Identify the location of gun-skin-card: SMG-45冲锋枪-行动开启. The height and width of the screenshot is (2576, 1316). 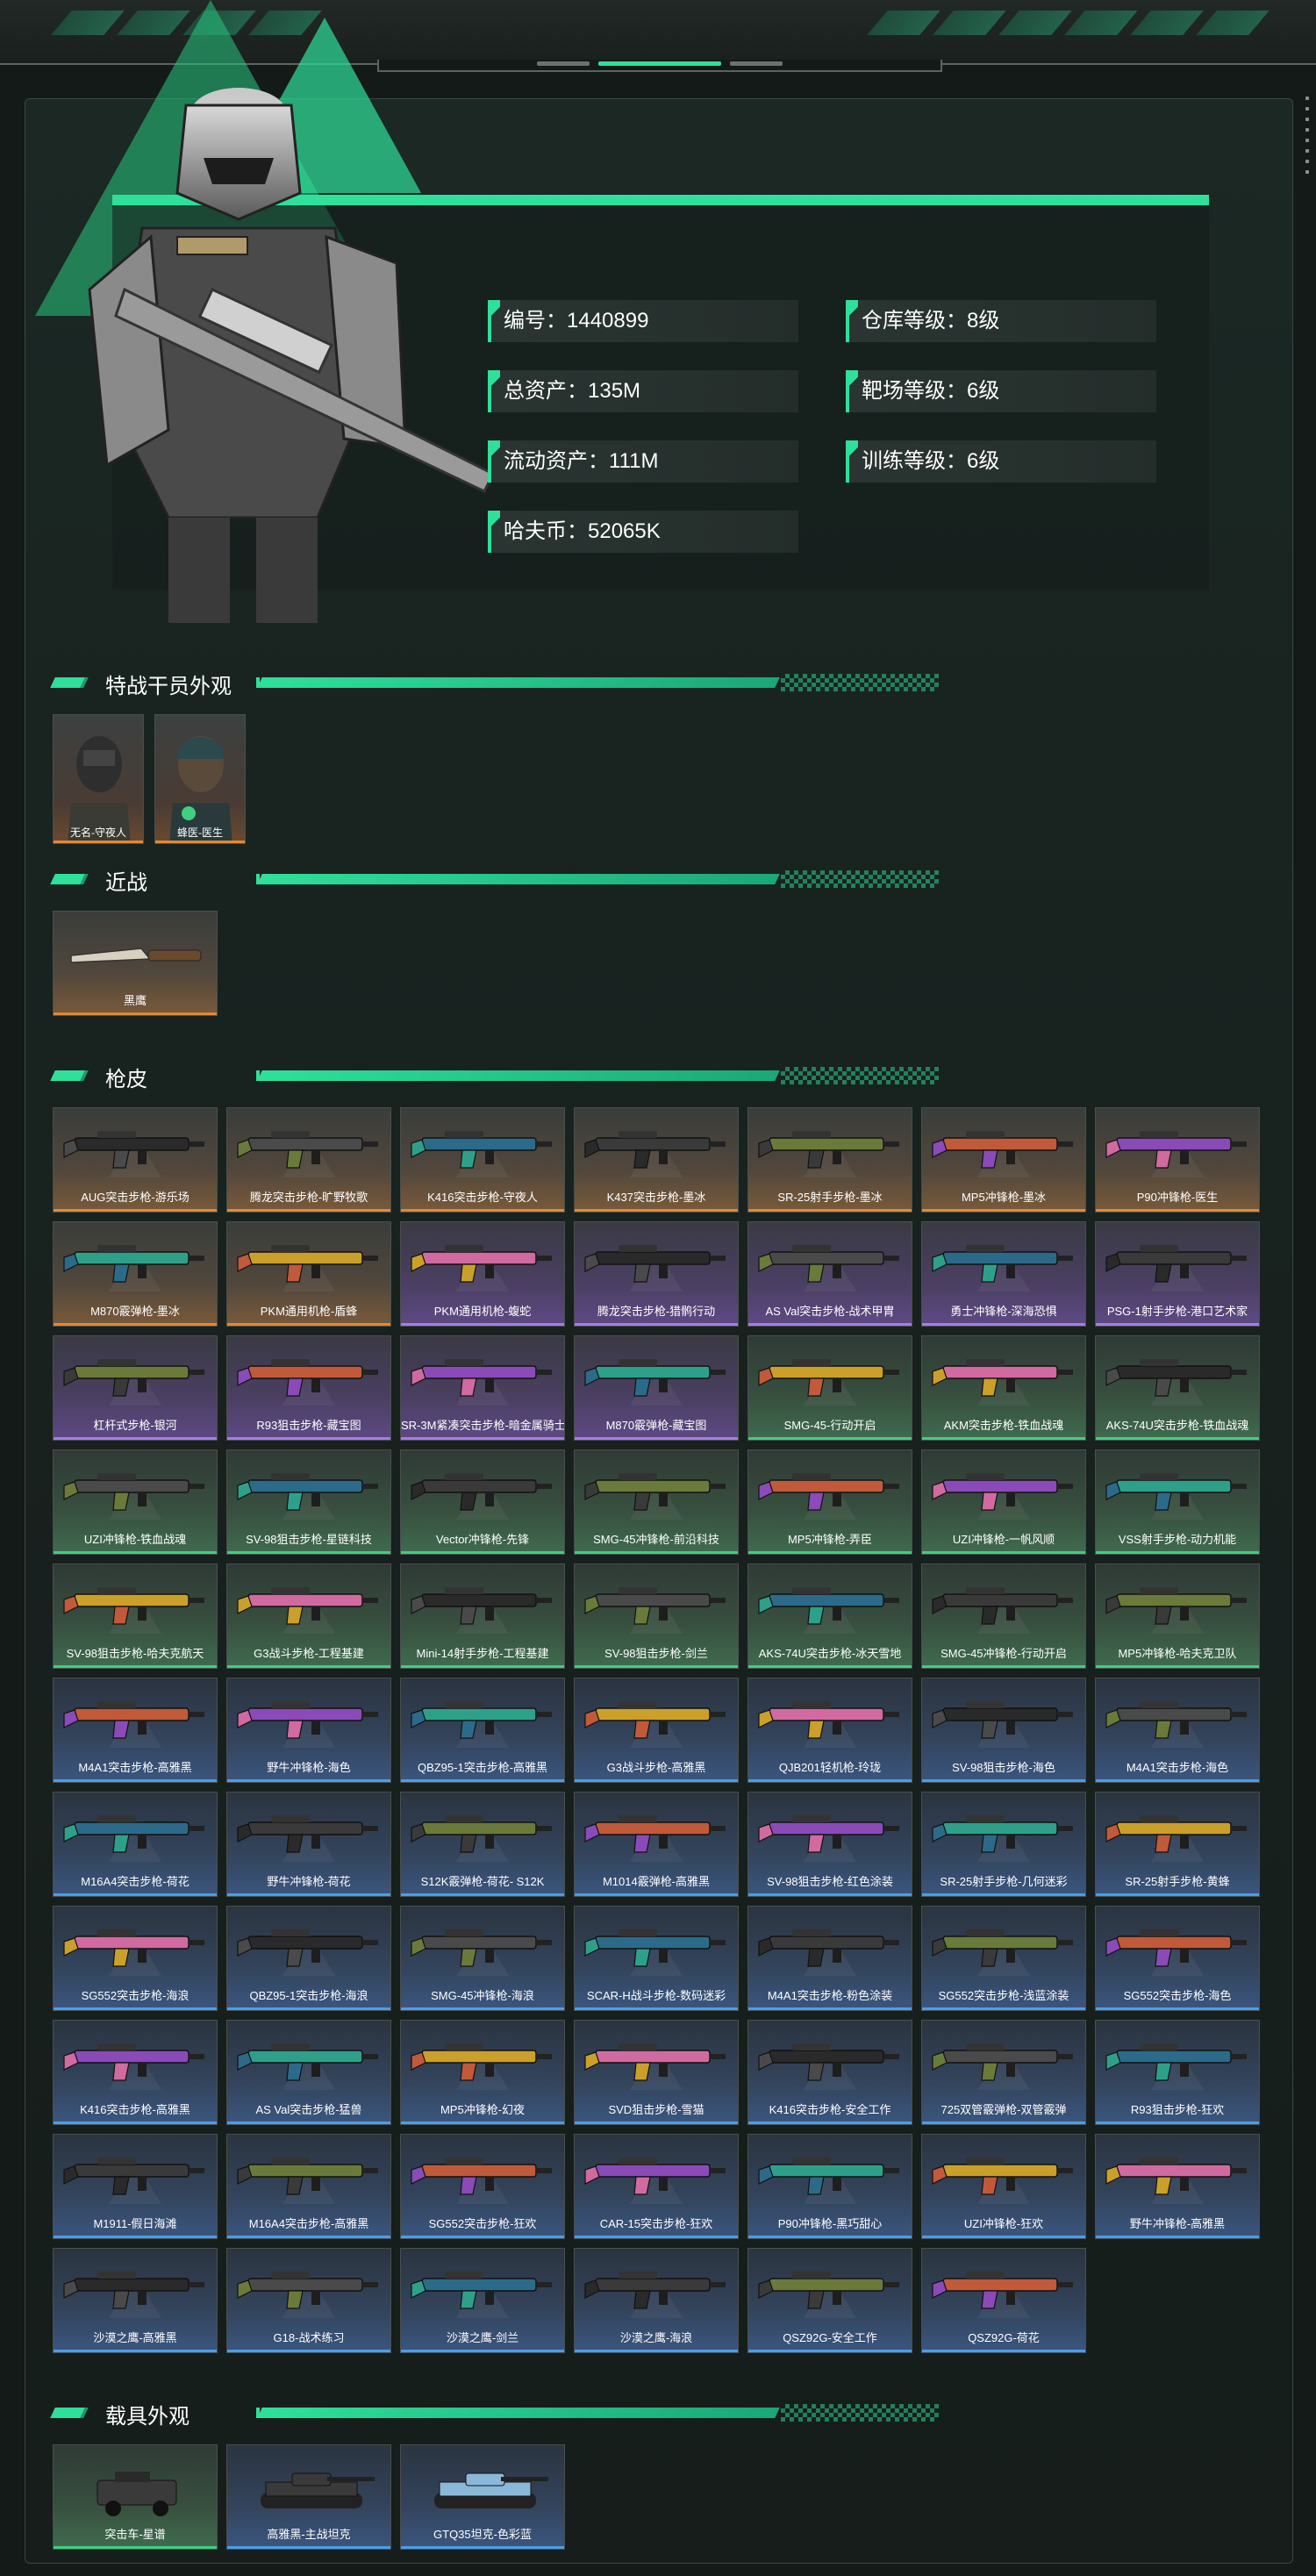
(1004, 1616).